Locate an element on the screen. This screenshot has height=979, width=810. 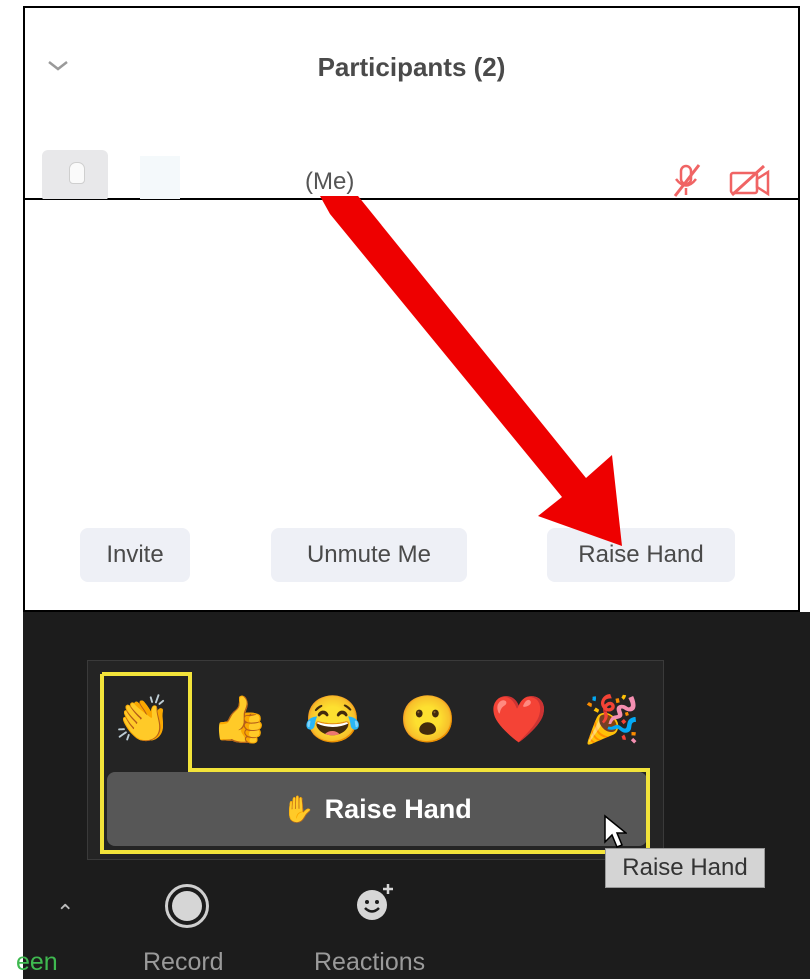
microphone-icon is located at coordinates (77, 173).